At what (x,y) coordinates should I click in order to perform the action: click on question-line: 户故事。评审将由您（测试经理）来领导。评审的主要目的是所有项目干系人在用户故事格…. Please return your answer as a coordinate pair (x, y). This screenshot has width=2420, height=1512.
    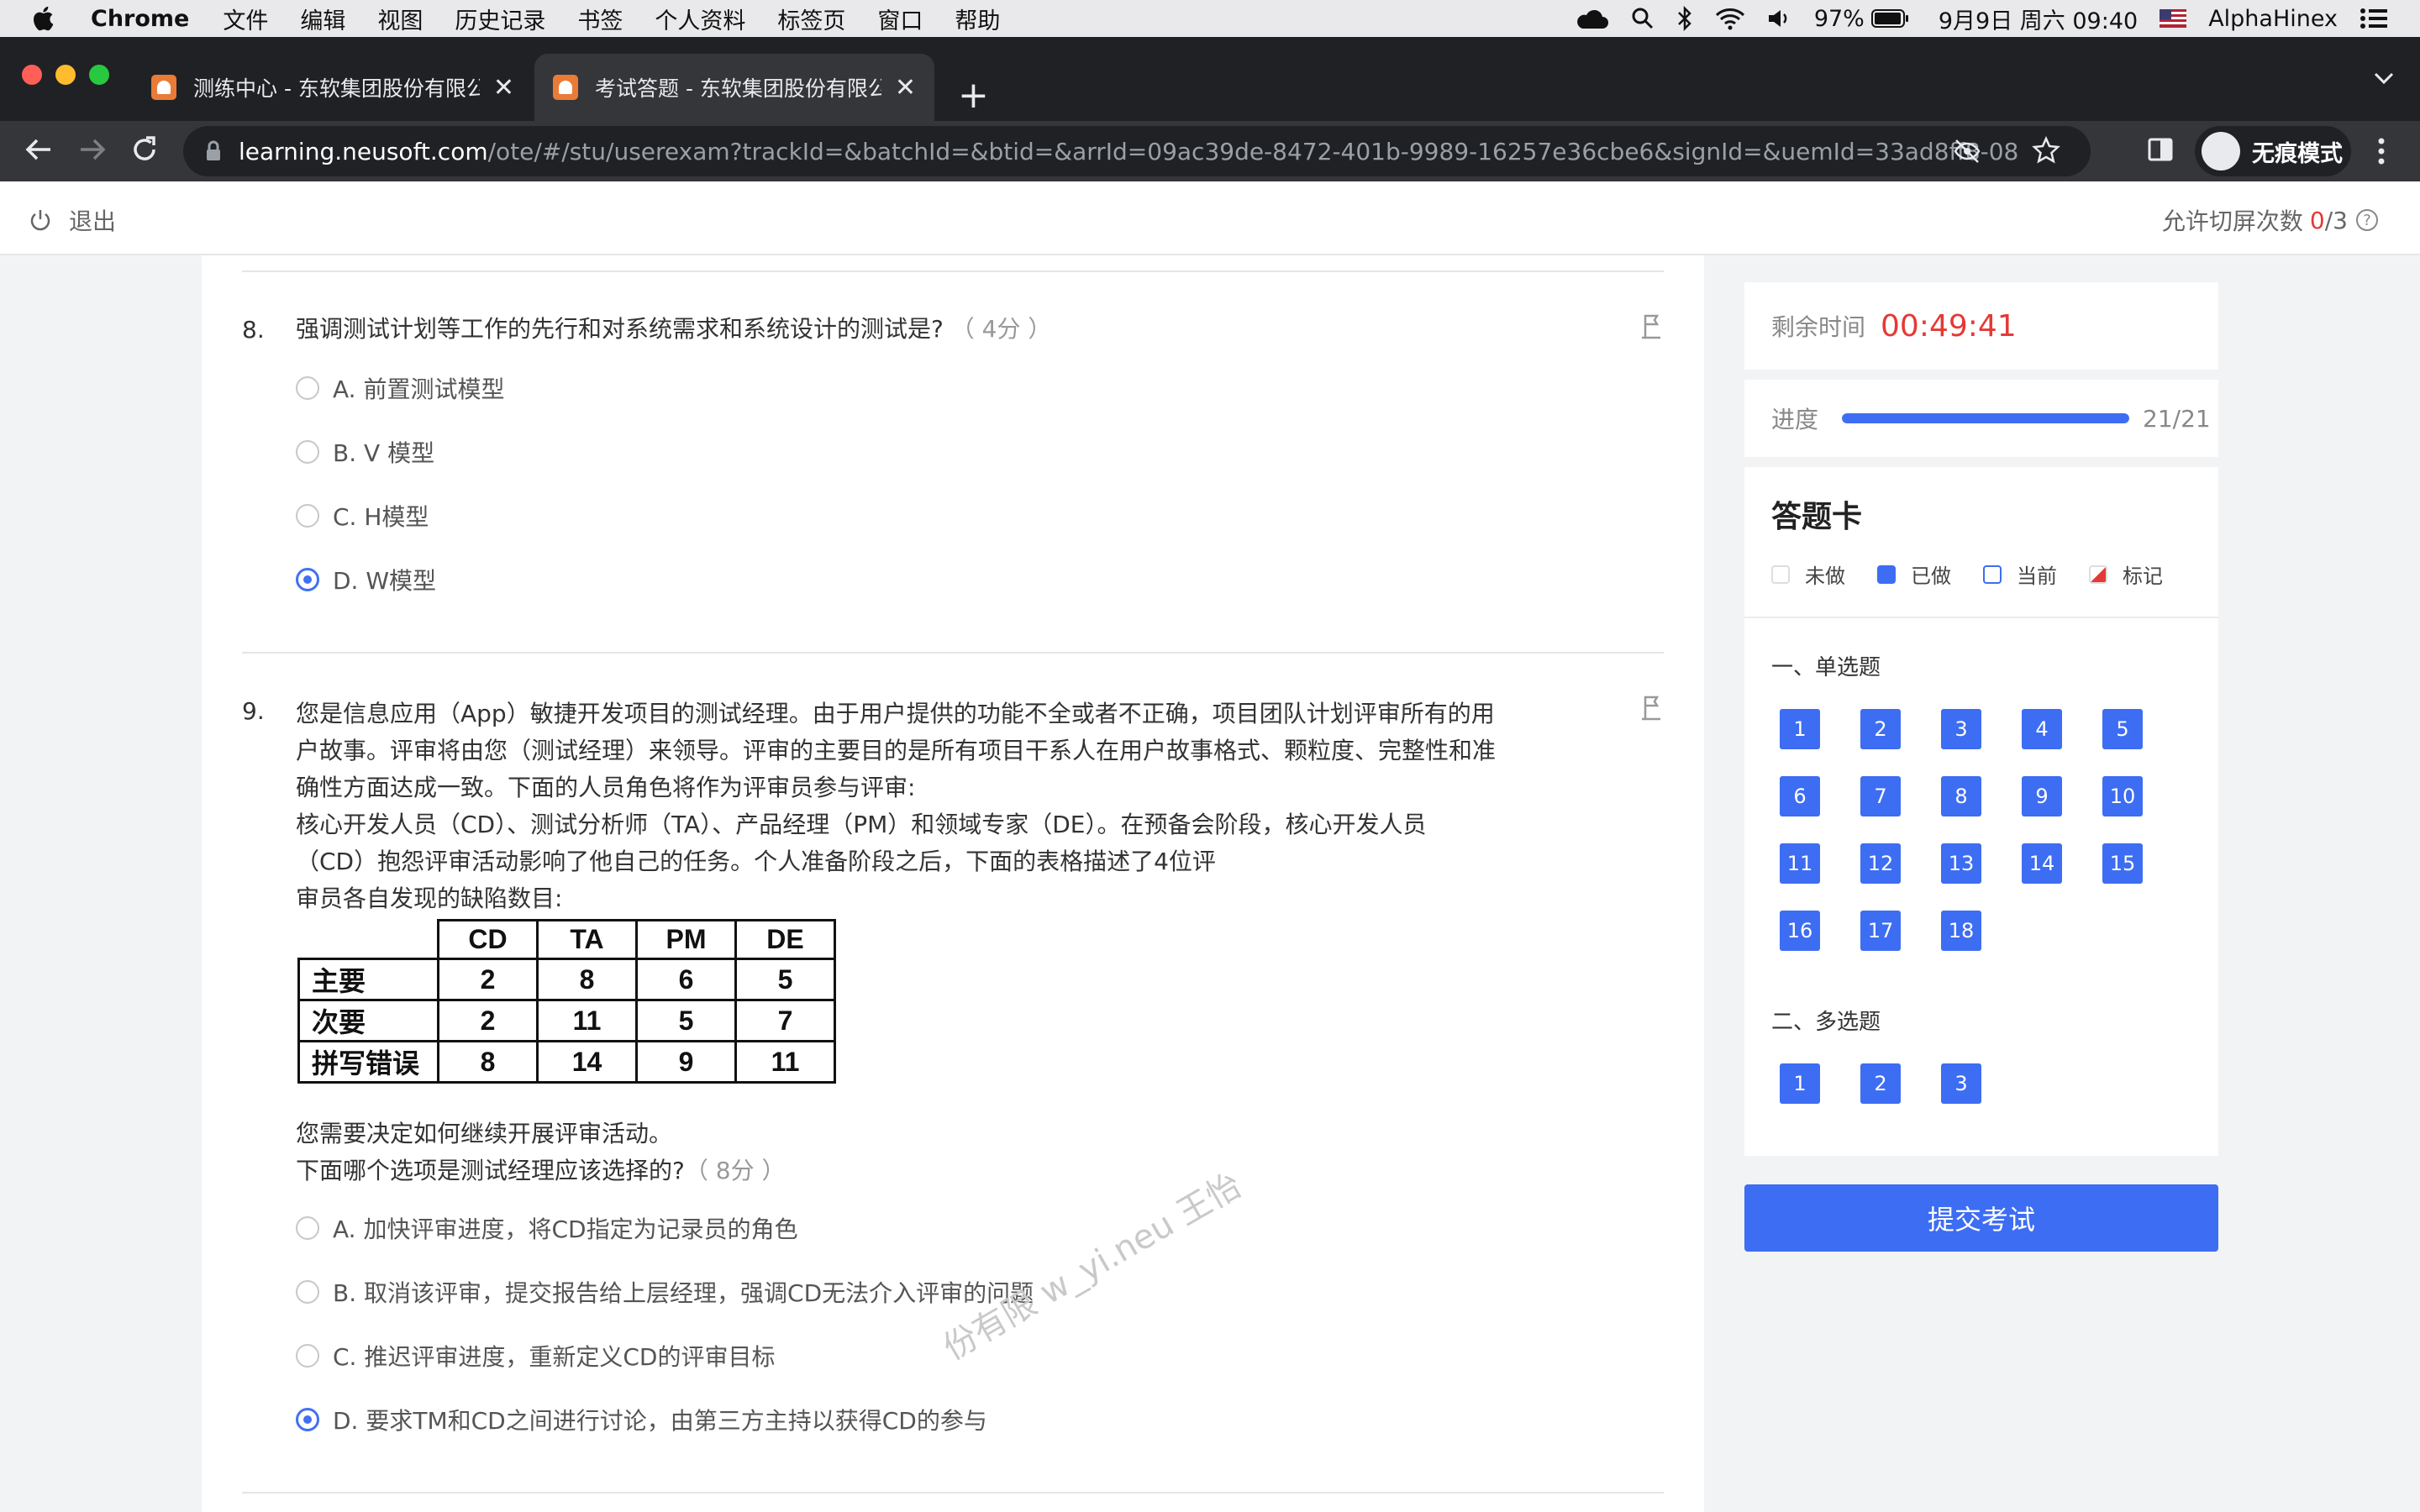
    Looking at the image, I should click on (897, 750).